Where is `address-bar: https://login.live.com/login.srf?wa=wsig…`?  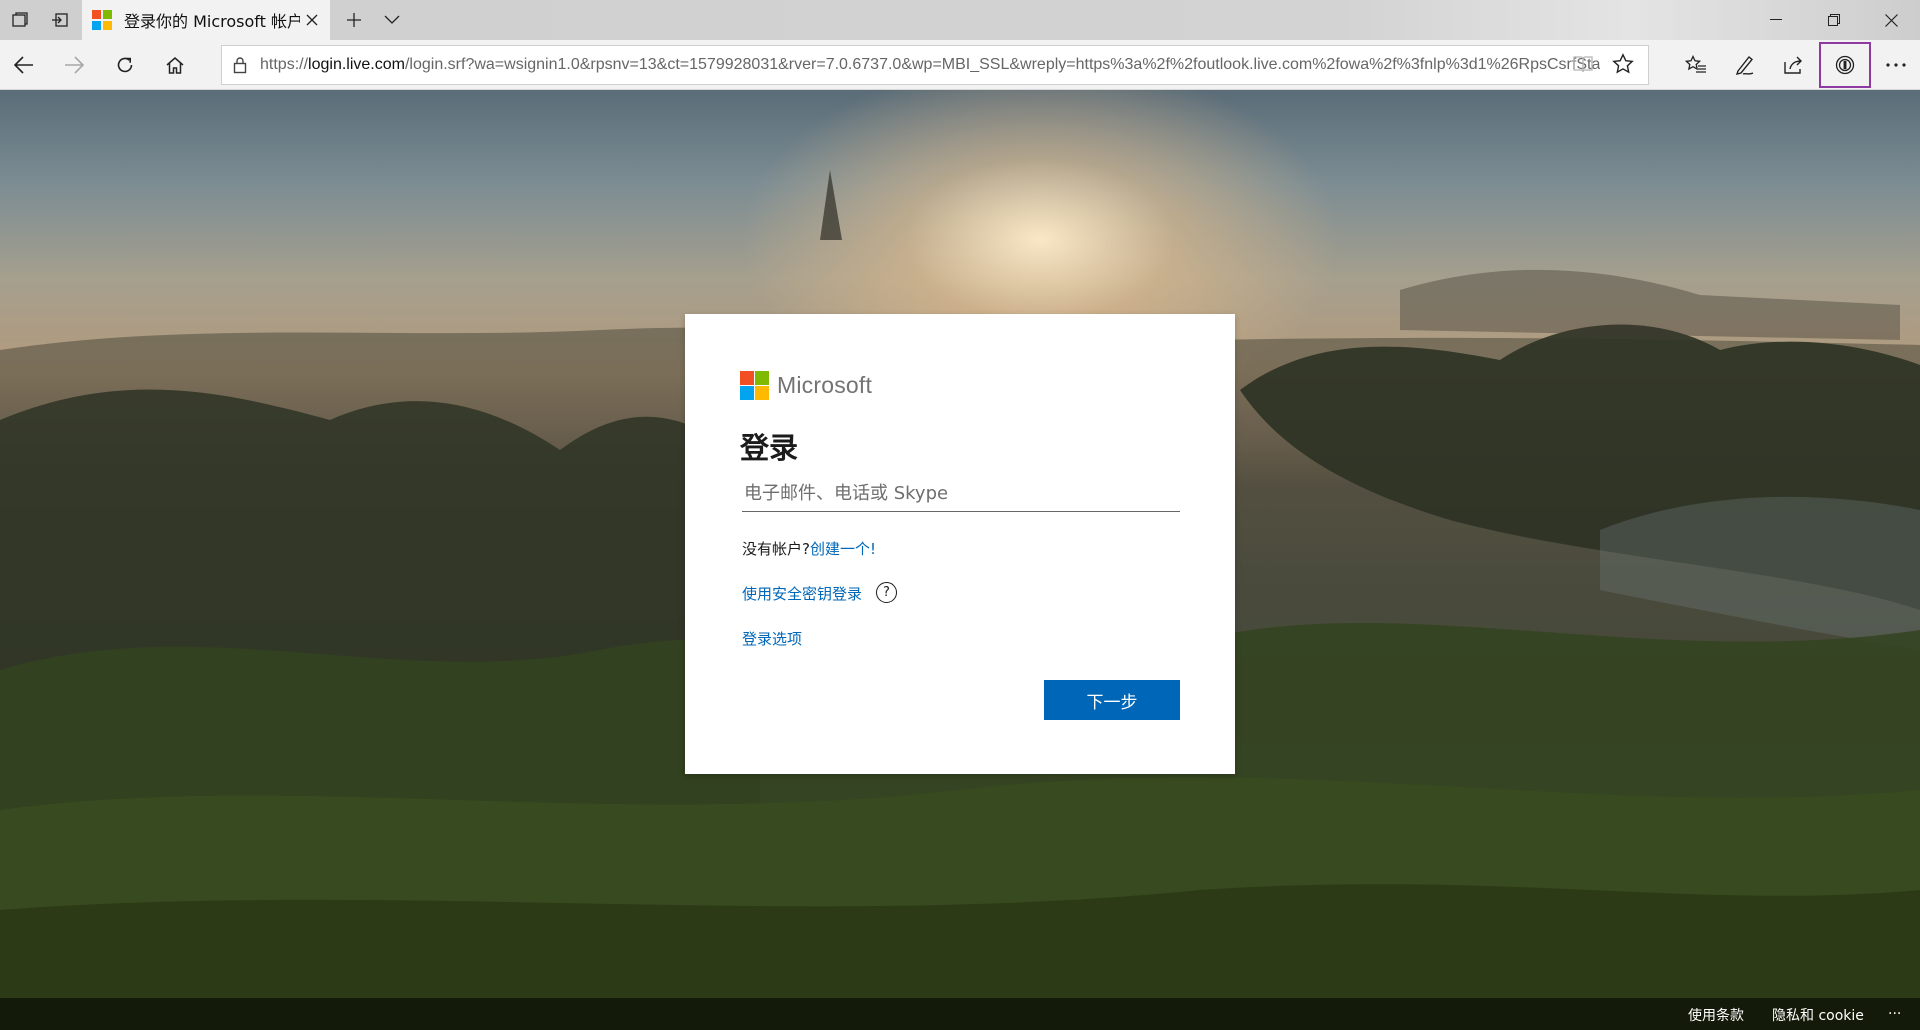 address-bar: https://login.live.com/login.srf?wa=wsig… is located at coordinates (935, 65).